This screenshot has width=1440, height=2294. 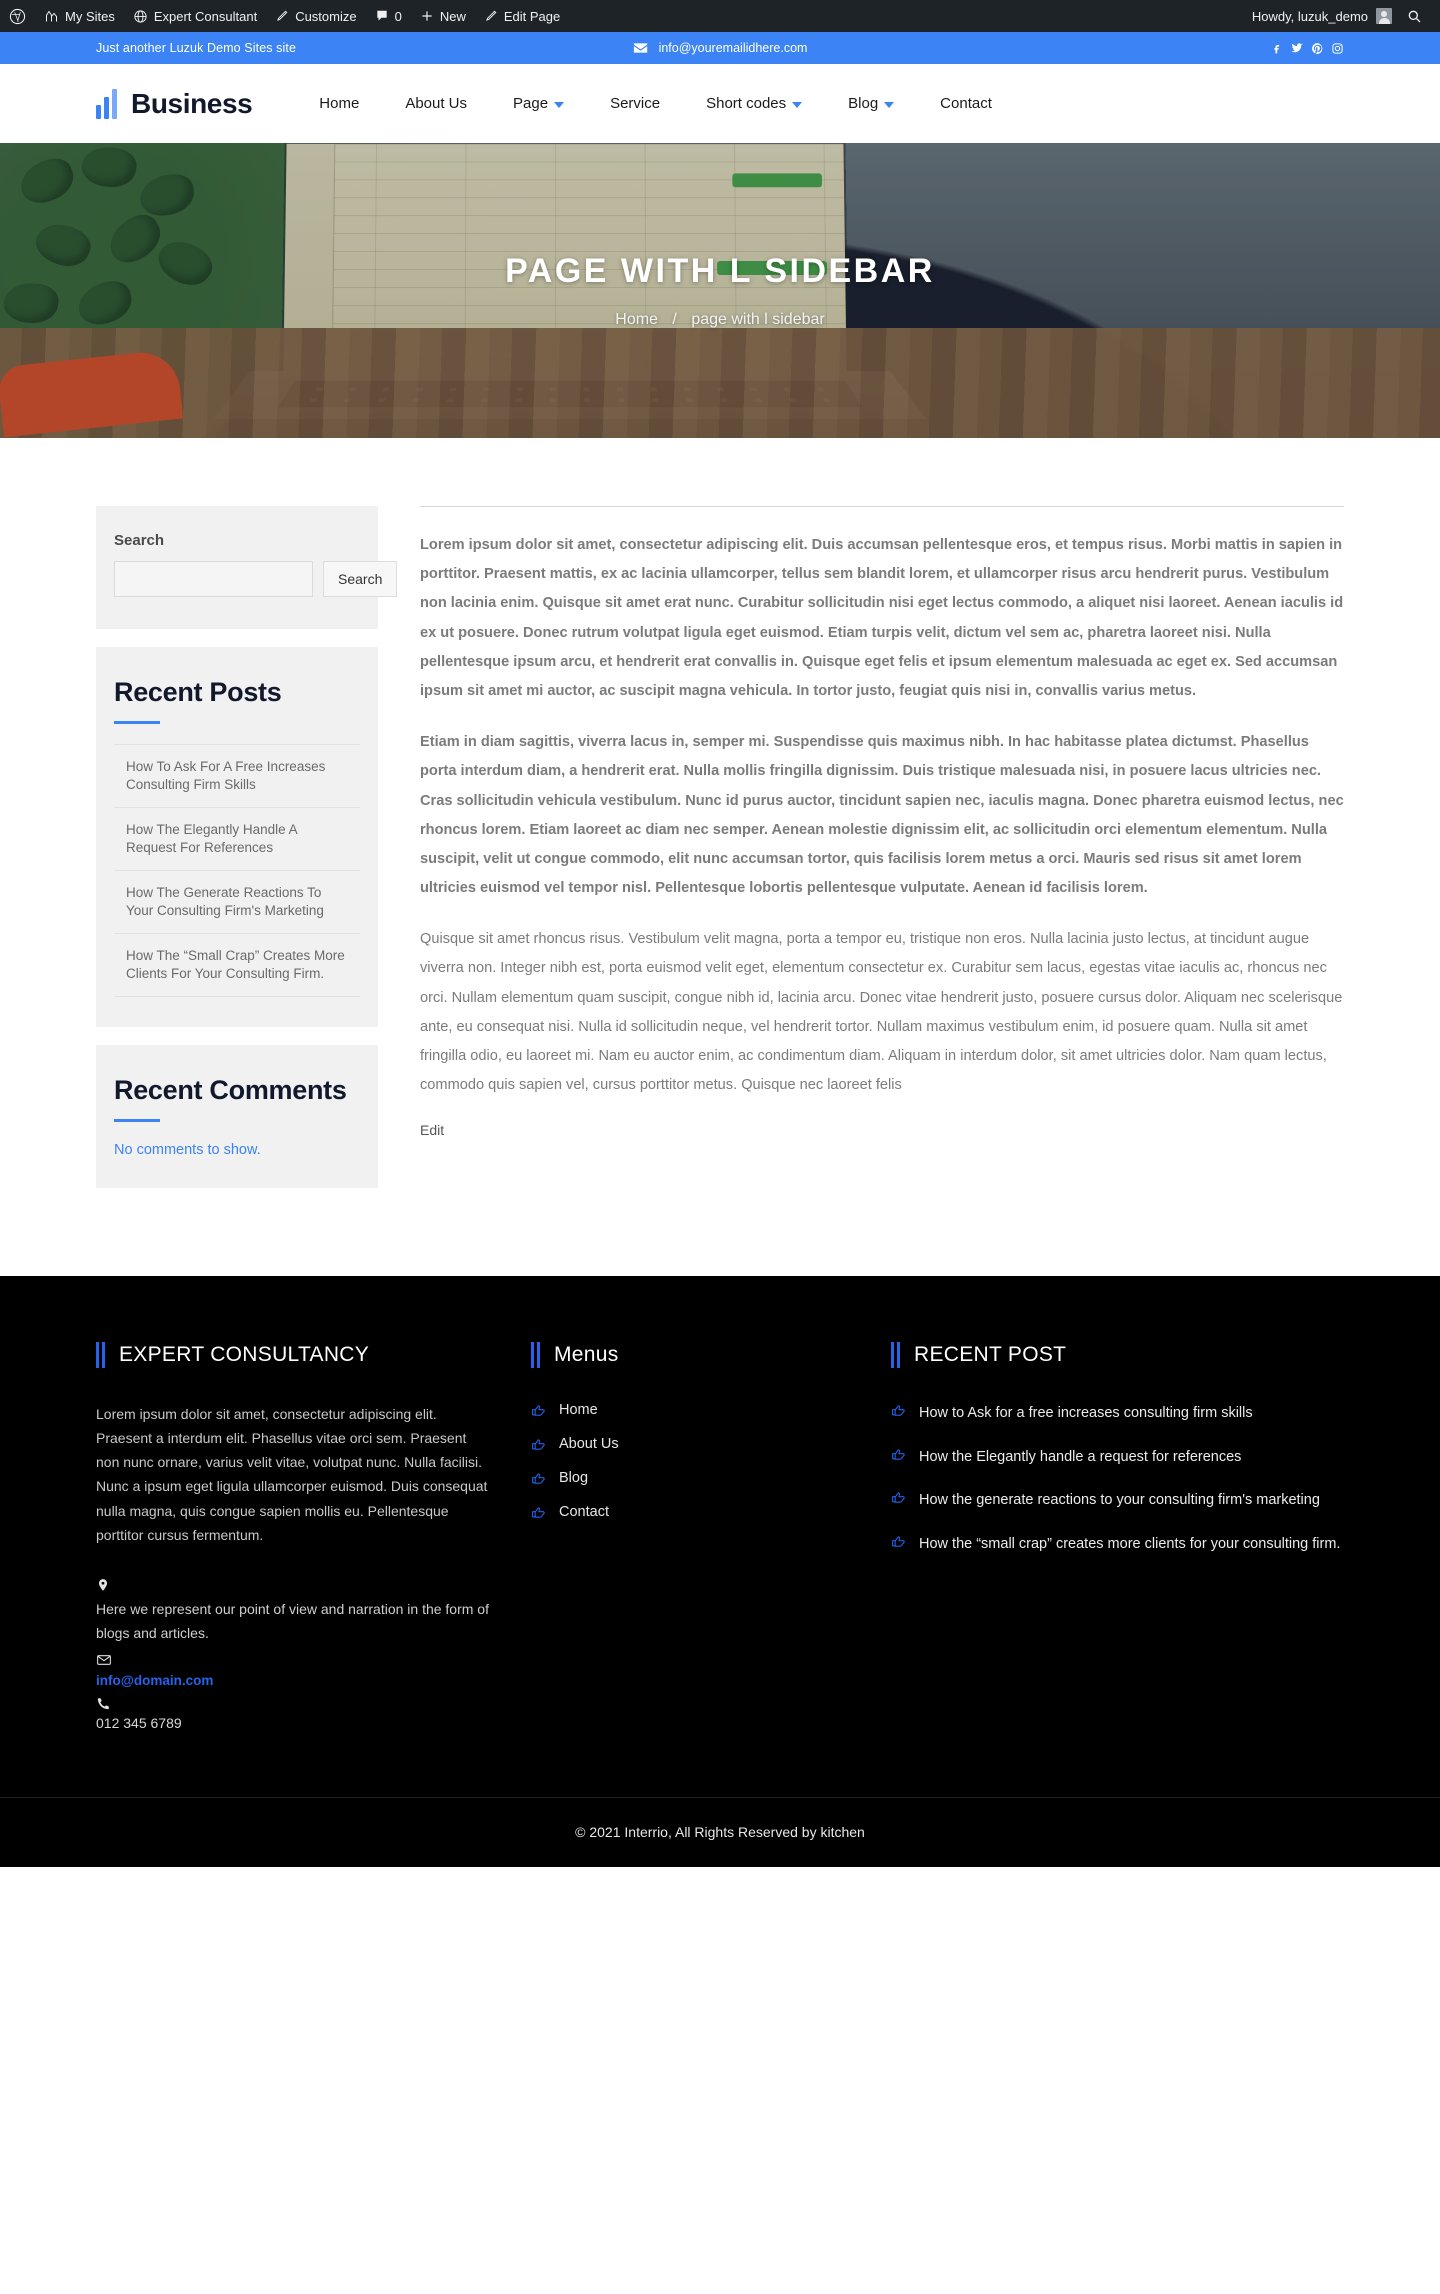 I want to click on social-links, so click(x=1307, y=48).